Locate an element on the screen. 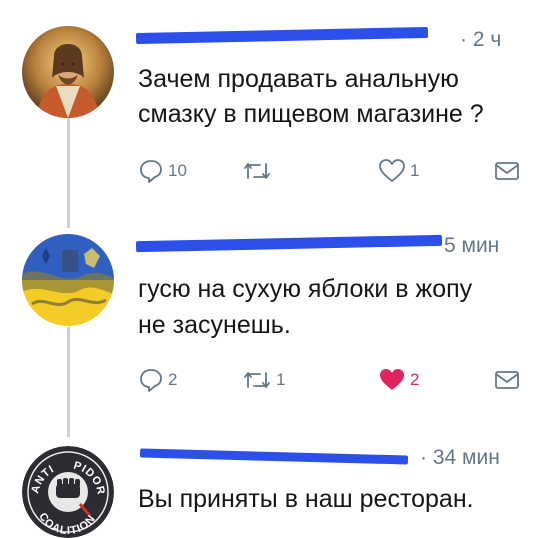 Image resolution: width=540 pixels, height=538 pixels. tweet-text-line: гусю на сухую яблоки в жопу is located at coordinates (305, 289).